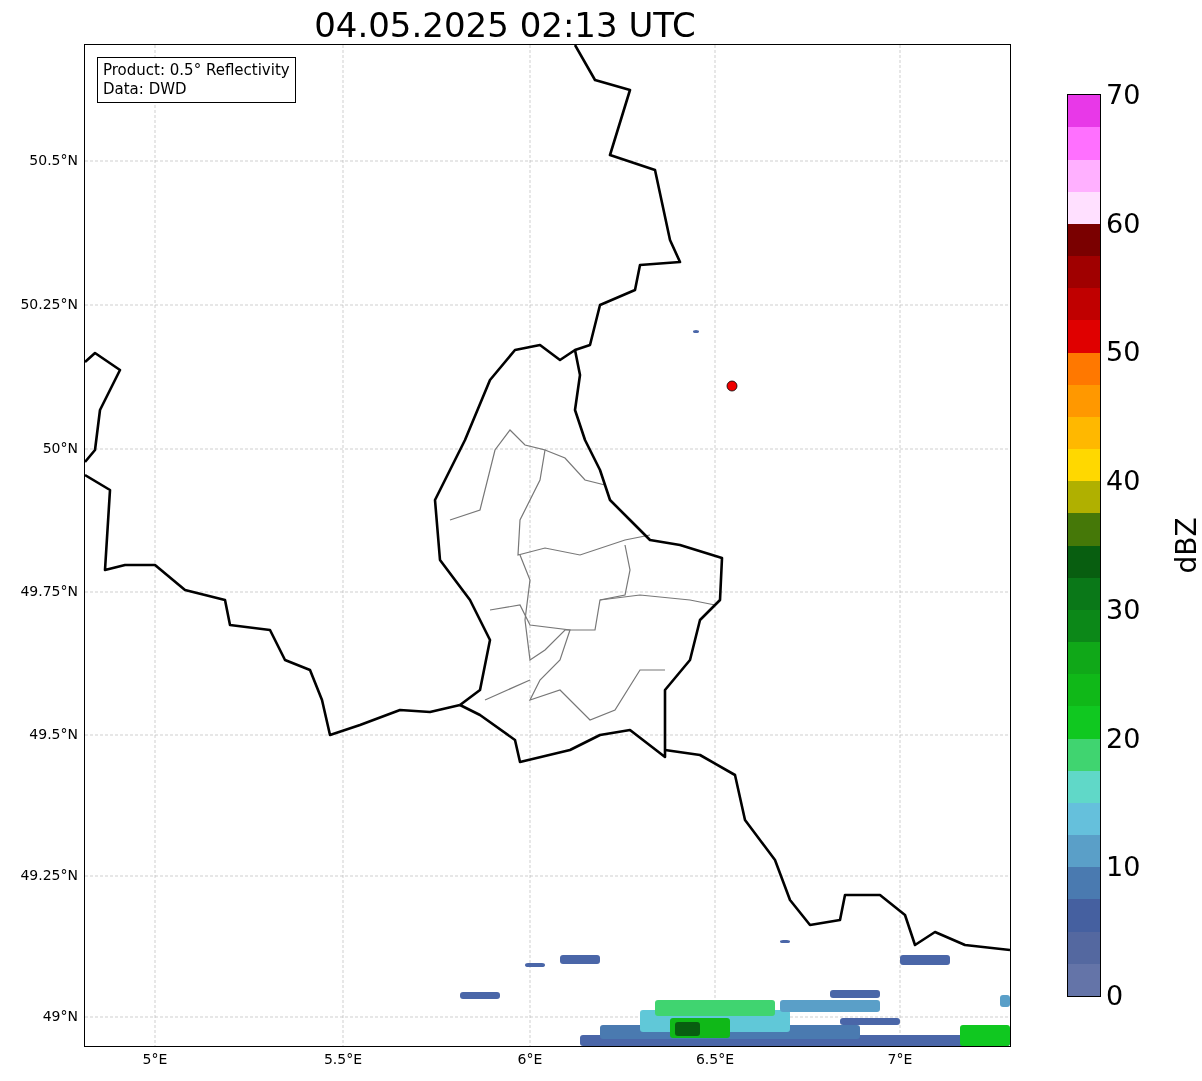 This screenshot has height=1081, width=1202. What do you see at coordinates (505, 24) in the screenshot?
I see `chart-title: 04.05.2025 02:13 UTC` at bounding box center [505, 24].